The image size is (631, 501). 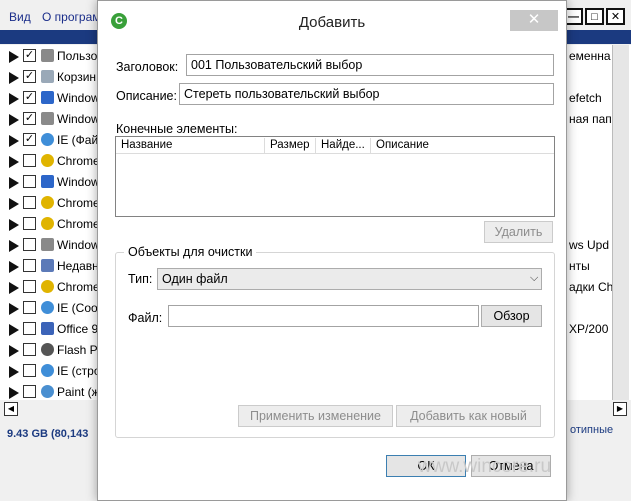 I want to click on list-item: Paint (ж, so click(x=50, y=392).